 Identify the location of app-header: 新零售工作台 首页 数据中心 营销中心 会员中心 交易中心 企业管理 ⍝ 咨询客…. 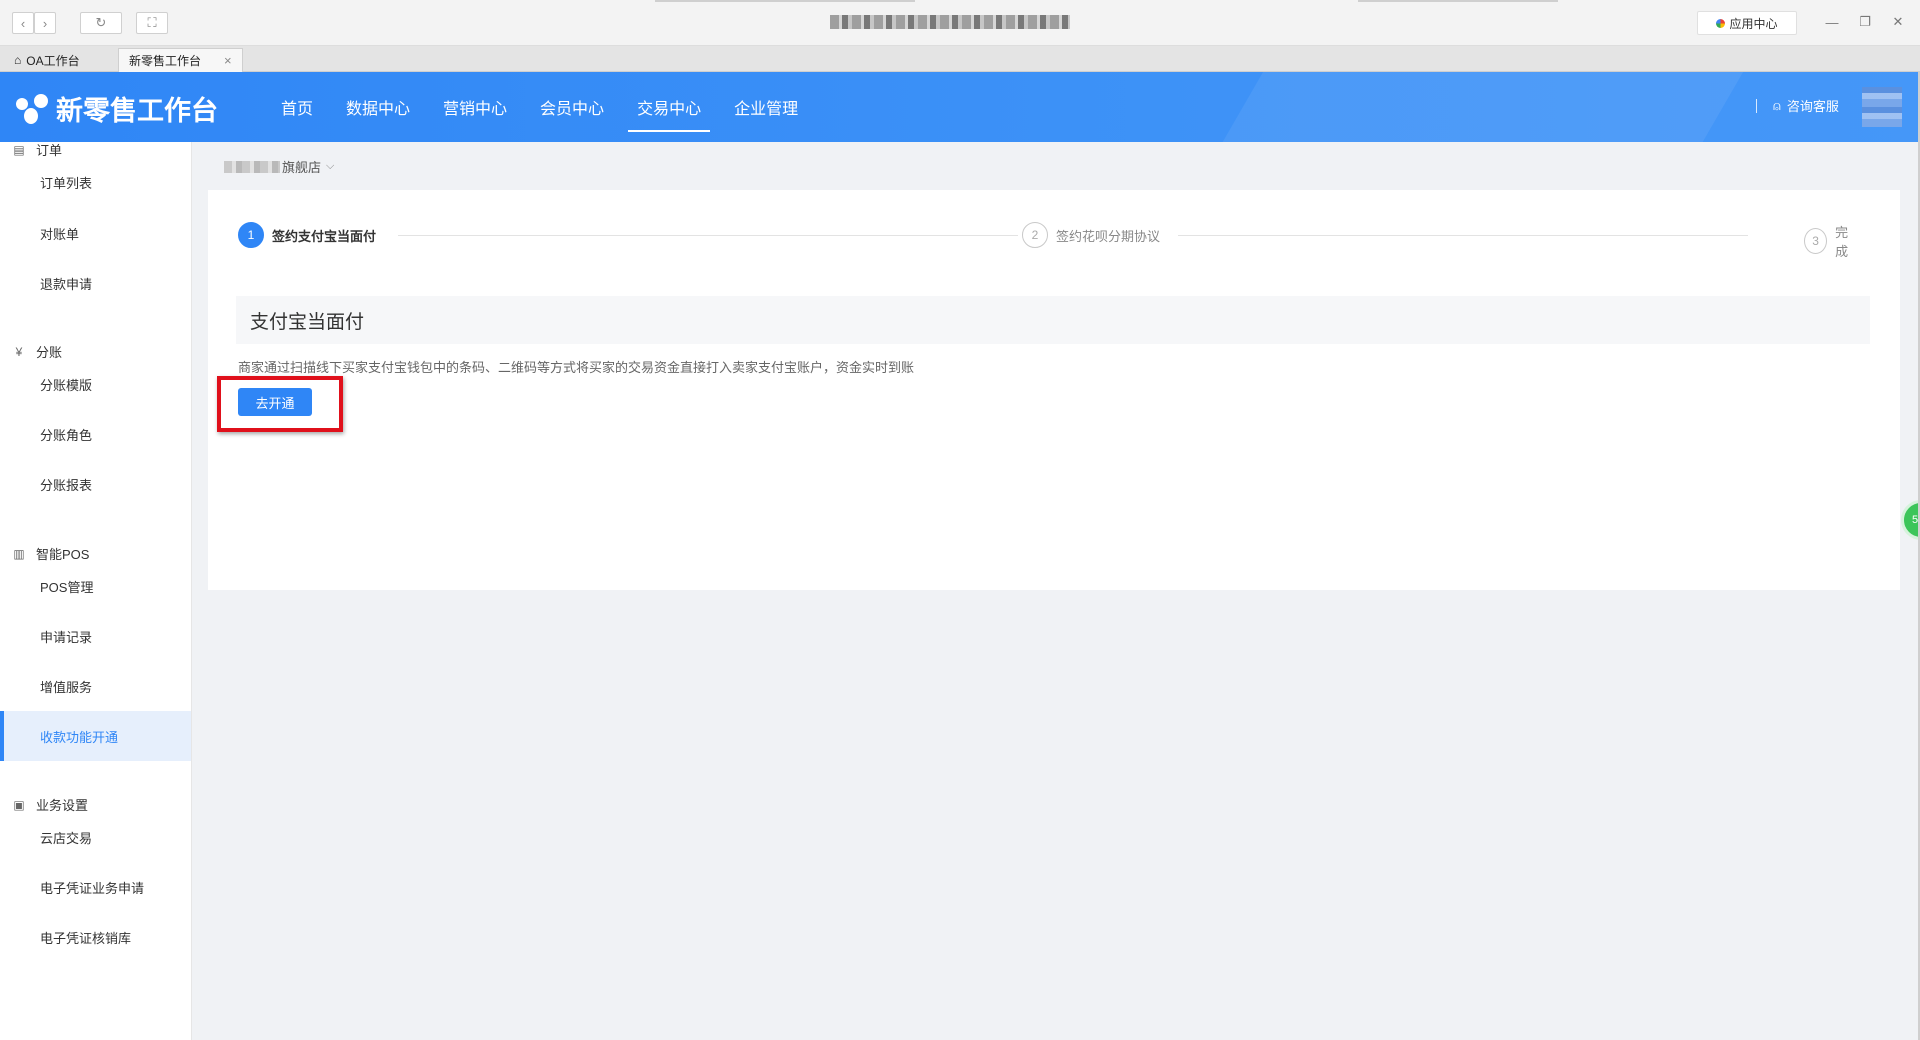
(960, 107).